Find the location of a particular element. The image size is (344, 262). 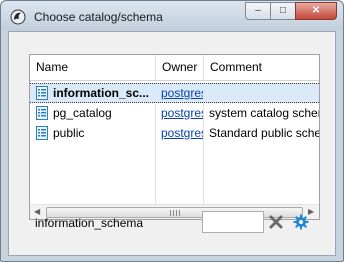

minimize-button: – is located at coordinates (258, 11).